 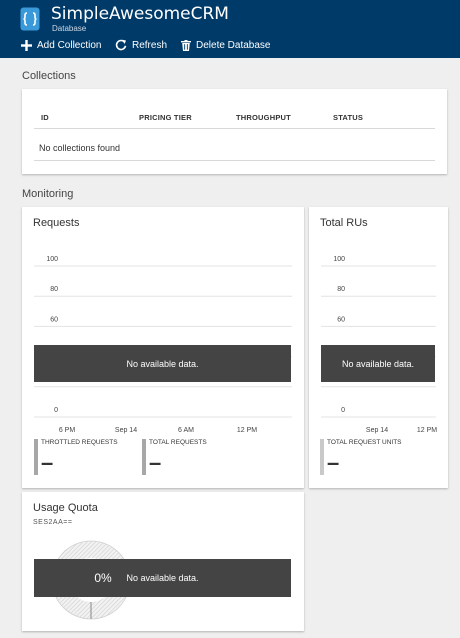 I want to click on throttled-requests-label: THROTTLED REQUESTS, so click(x=79, y=442).